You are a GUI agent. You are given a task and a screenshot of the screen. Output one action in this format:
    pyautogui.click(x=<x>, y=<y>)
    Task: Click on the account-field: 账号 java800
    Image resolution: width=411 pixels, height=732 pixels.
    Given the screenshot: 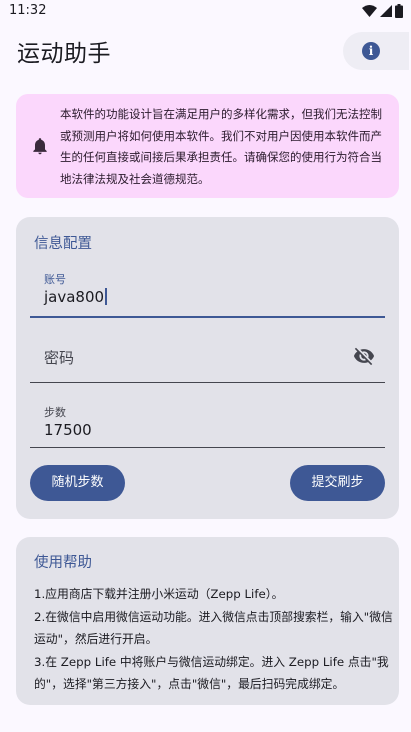 What is the action you would take?
    pyautogui.click(x=207, y=294)
    